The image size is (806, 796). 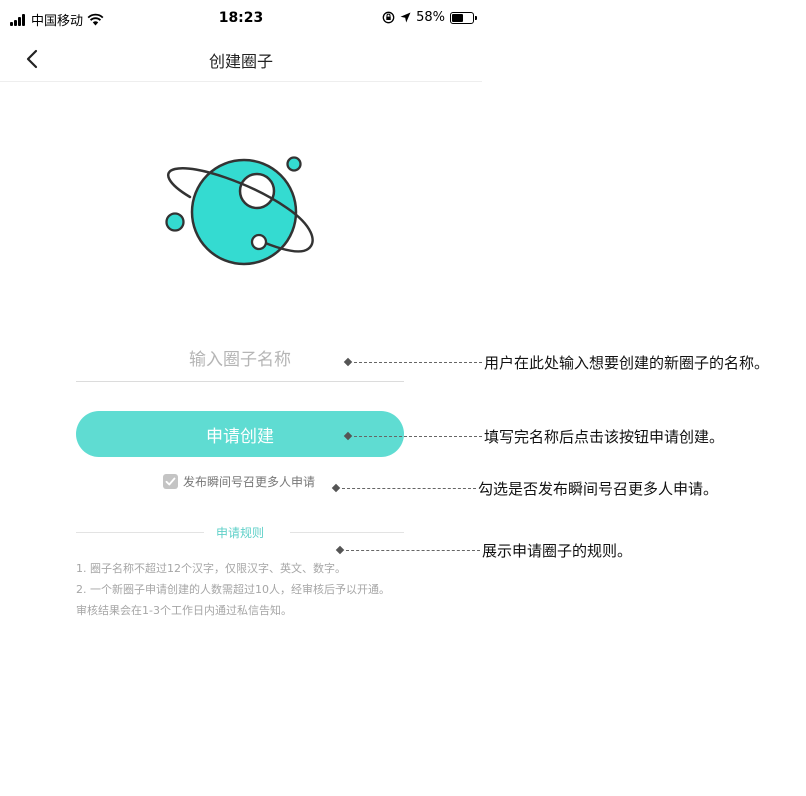 I want to click on annotation-checkbox: 勾选是否发布瞬间号召更多人申请。, so click(x=525, y=488).